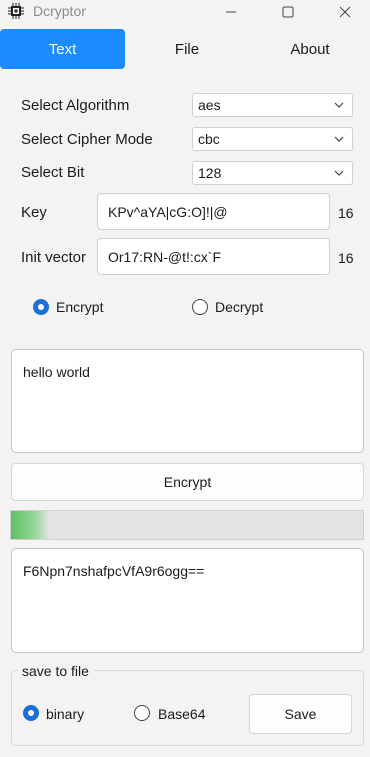 The image size is (370, 757). What do you see at coordinates (310, 49) in the screenshot?
I see `tab-about: About` at bounding box center [310, 49].